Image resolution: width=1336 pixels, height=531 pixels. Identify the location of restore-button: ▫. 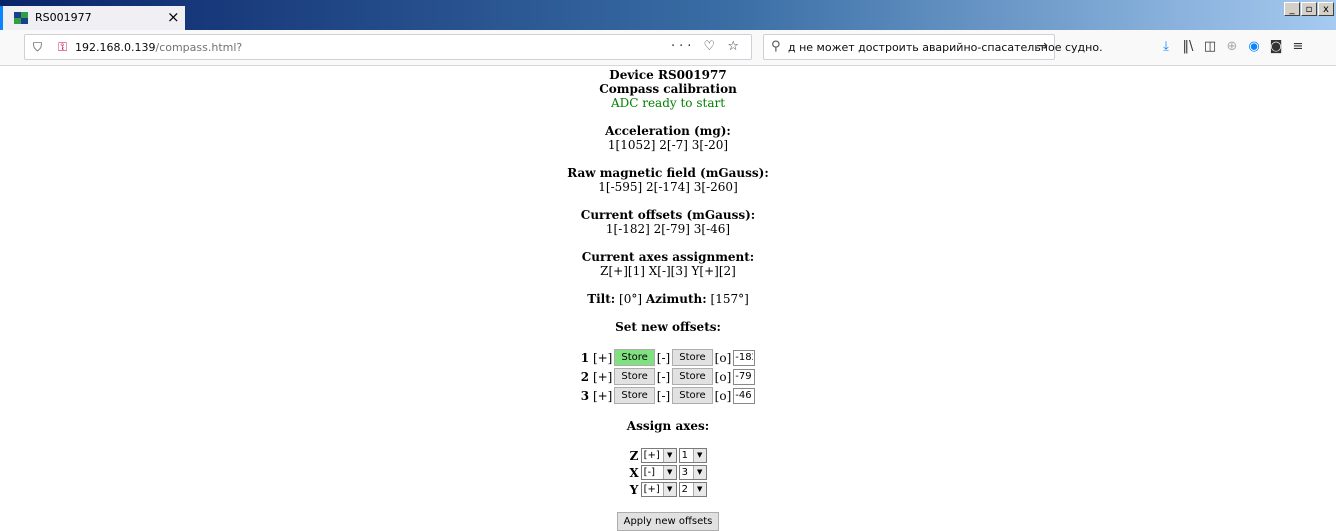
(1309, 9).